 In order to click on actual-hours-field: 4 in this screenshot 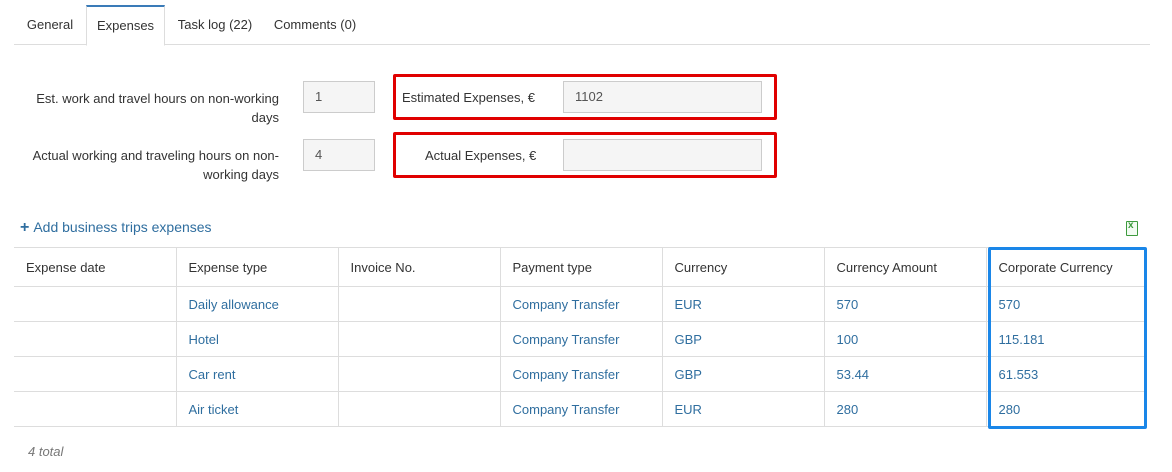, I will do `click(339, 155)`.